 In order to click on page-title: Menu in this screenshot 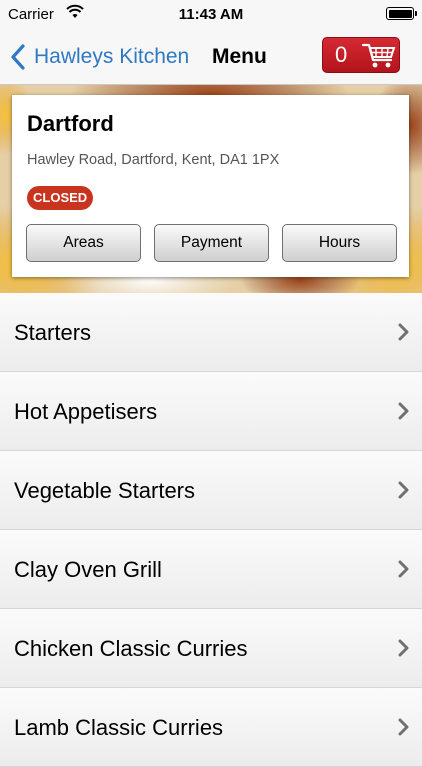, I will do `click(239, 56)`.